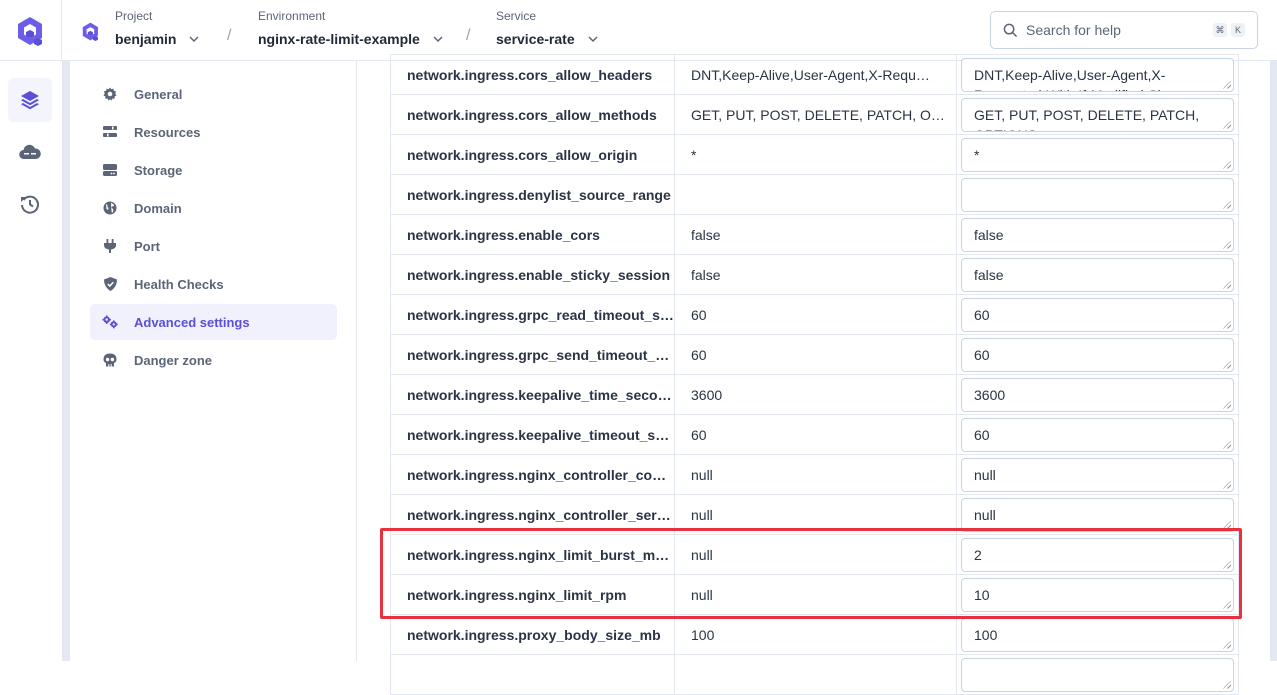 This screenshot has width=1277, height=695. What do you see at coordinates (213, 208) in the screenshot?
I see `sidebar-item-domain: Domain` at bounding box center [213, 208].